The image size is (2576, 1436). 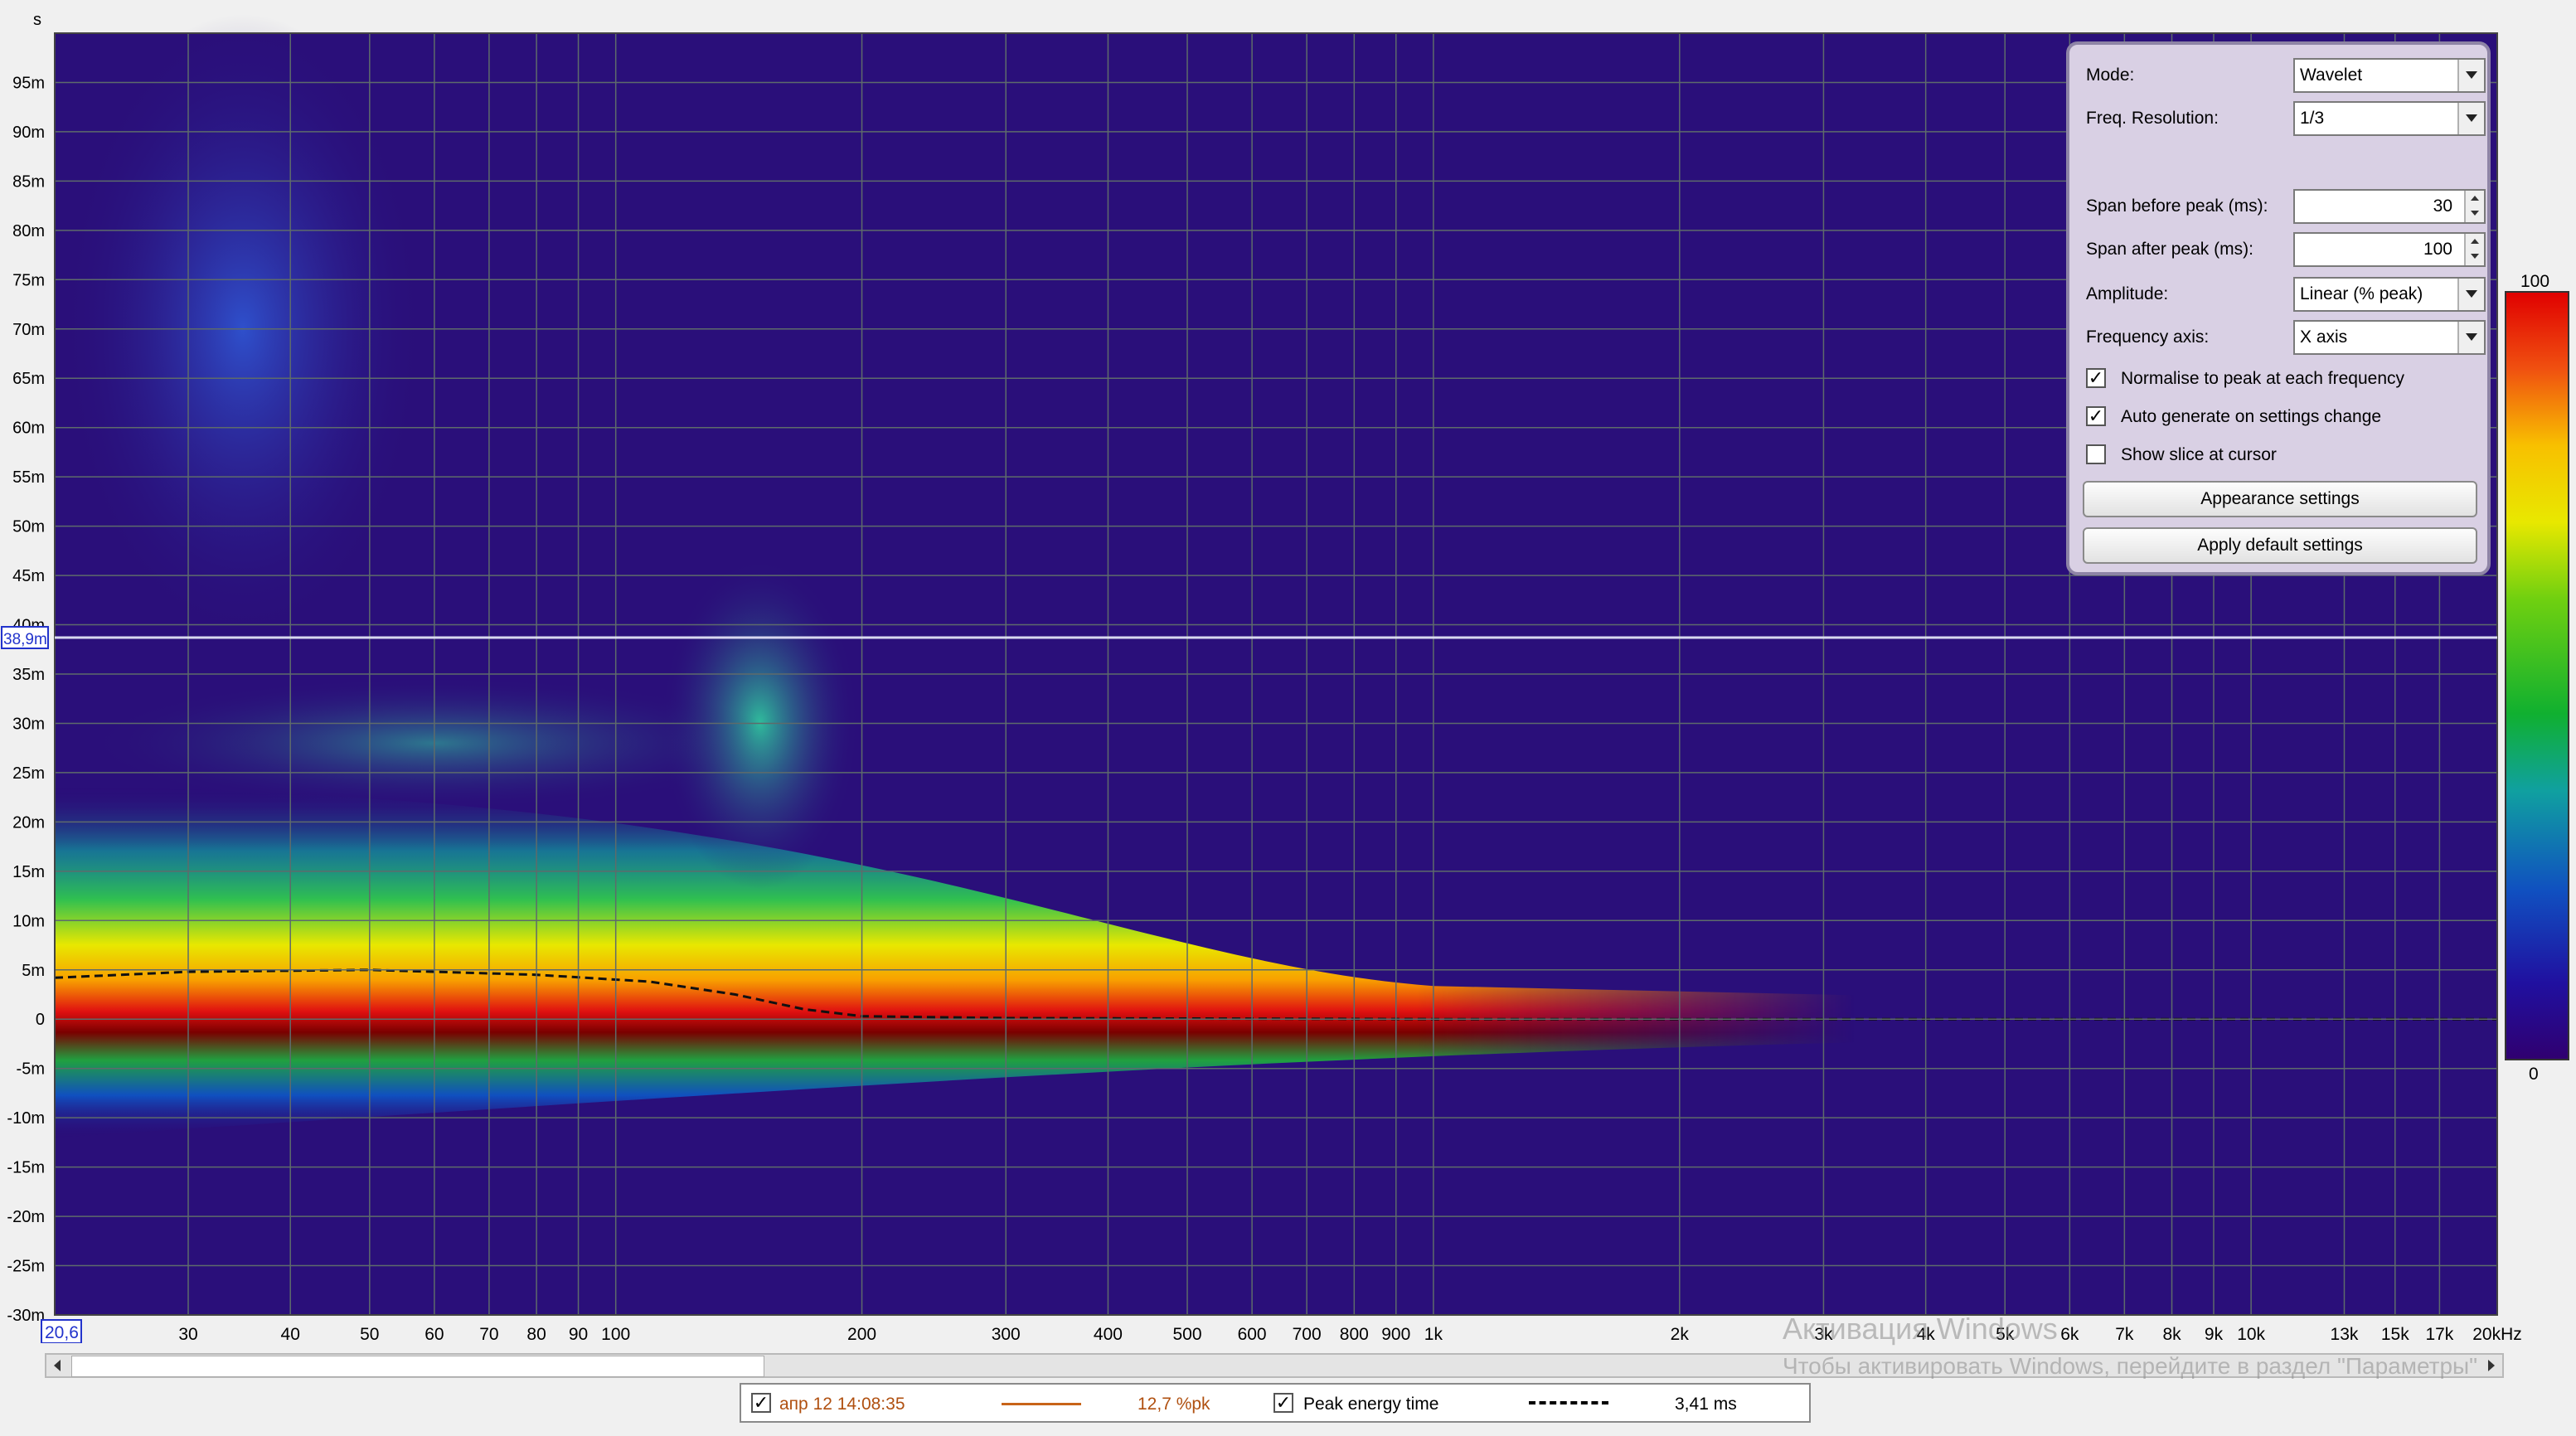 I want to click on color-scale-top: 100, so click(x=2534, y=281).